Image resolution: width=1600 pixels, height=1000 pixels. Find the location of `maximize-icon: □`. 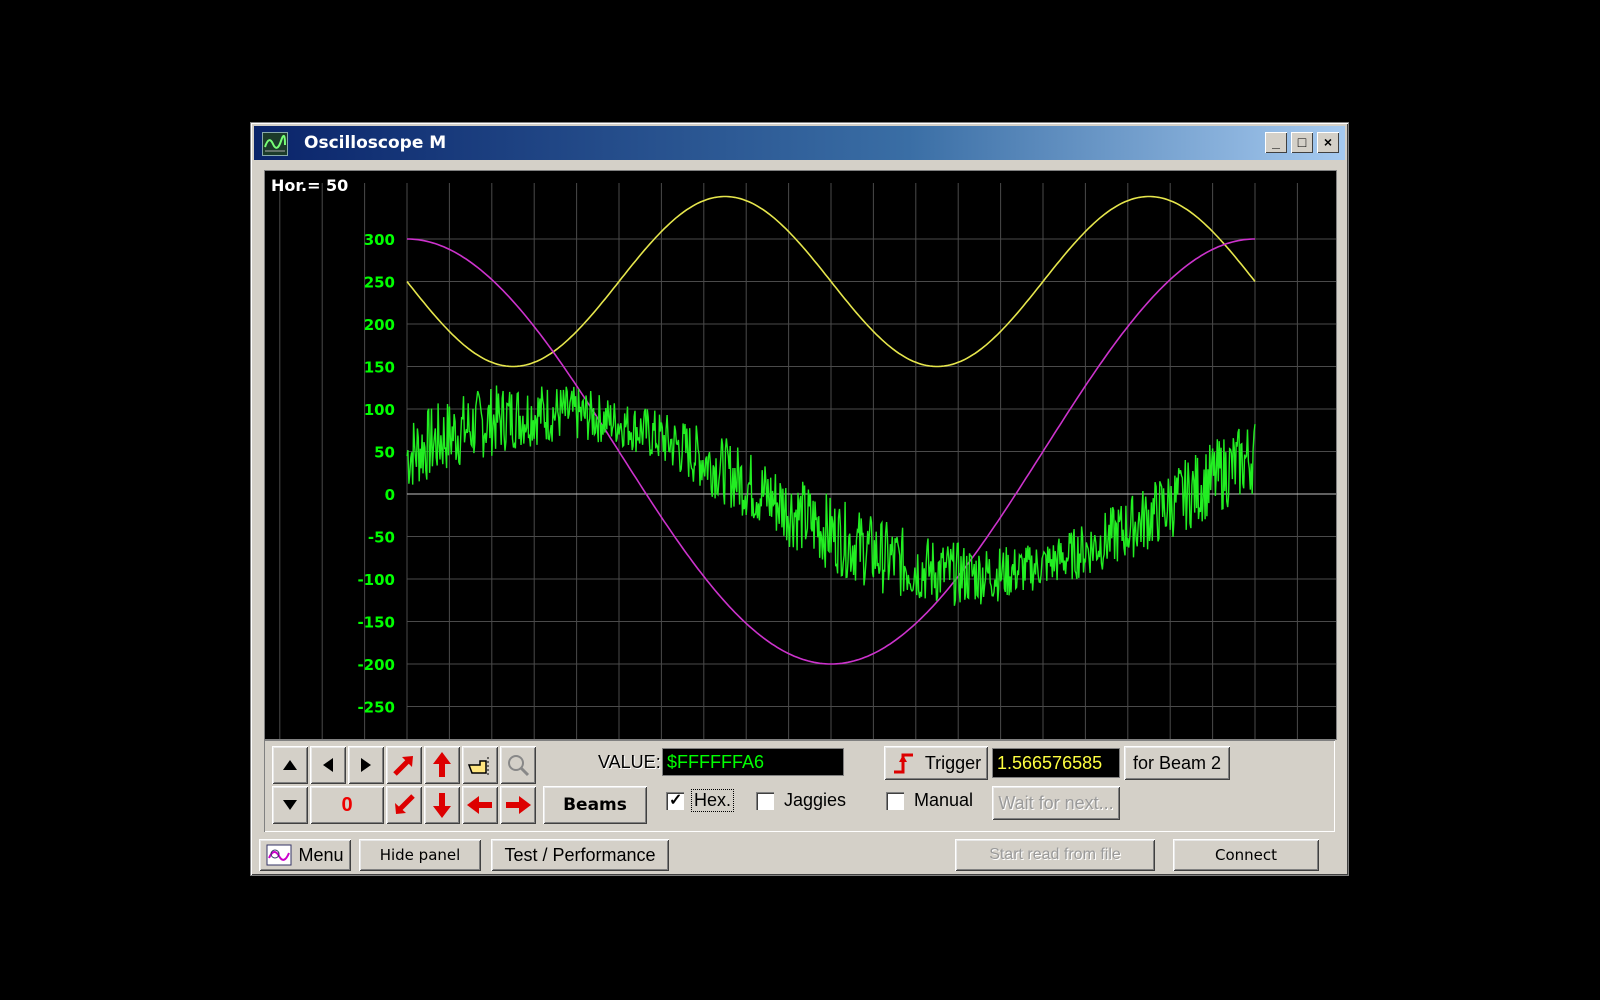

maximize-icon: □ is located at coordinates (1302, 142).